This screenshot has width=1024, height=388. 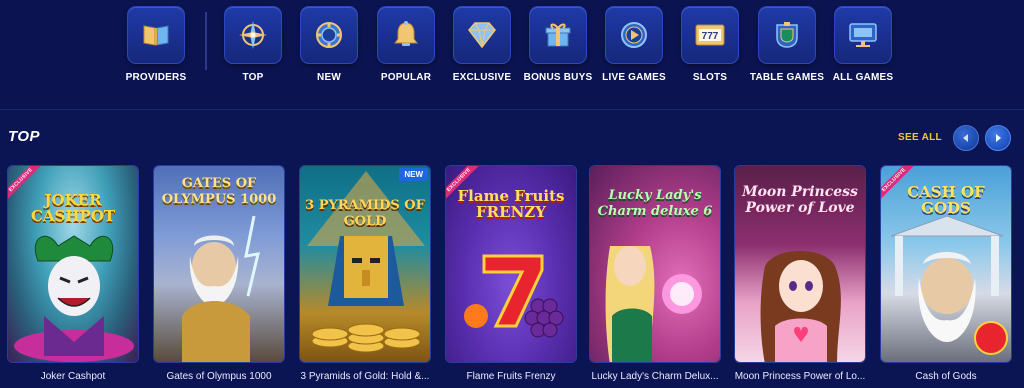 I want to click on category-all-games: ALL GAMES, so click(x=863, y=45).